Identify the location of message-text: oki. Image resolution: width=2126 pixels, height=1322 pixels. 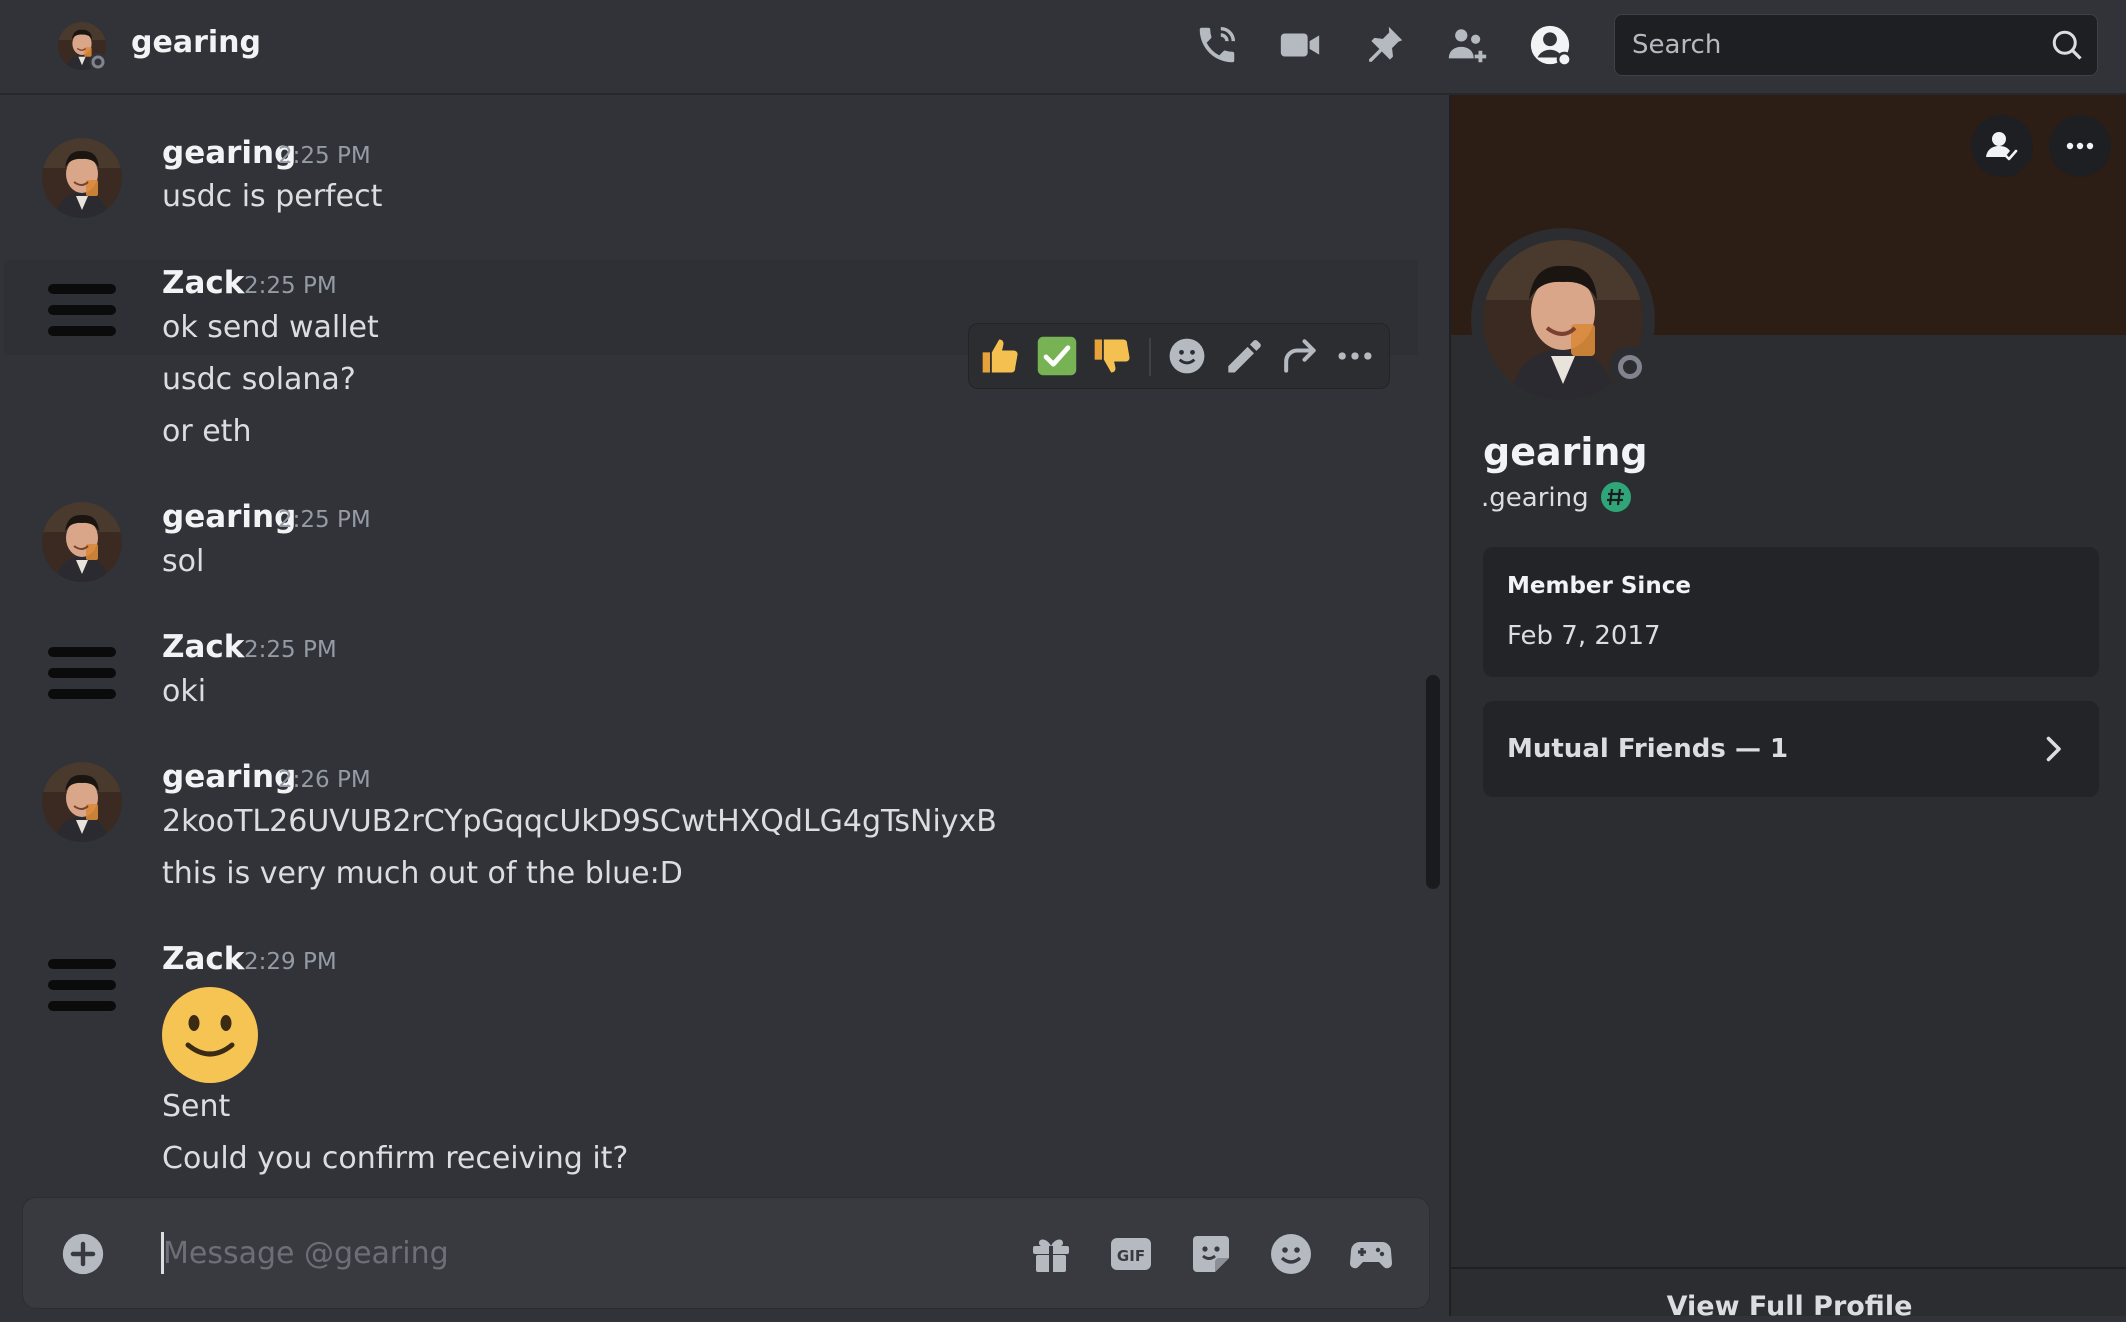
(184, 691).